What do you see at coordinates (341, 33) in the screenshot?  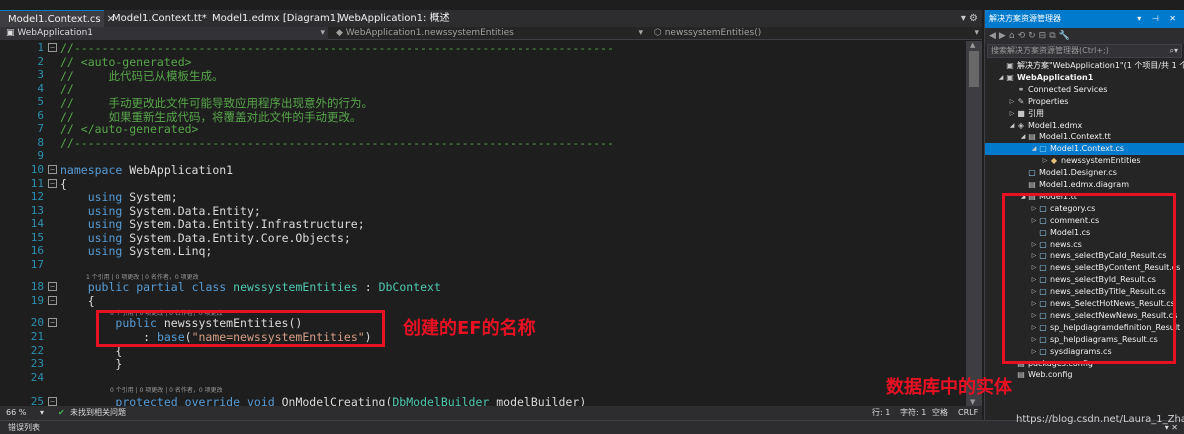 I see `class-icon: ◆` at bounding box center [341, 33].